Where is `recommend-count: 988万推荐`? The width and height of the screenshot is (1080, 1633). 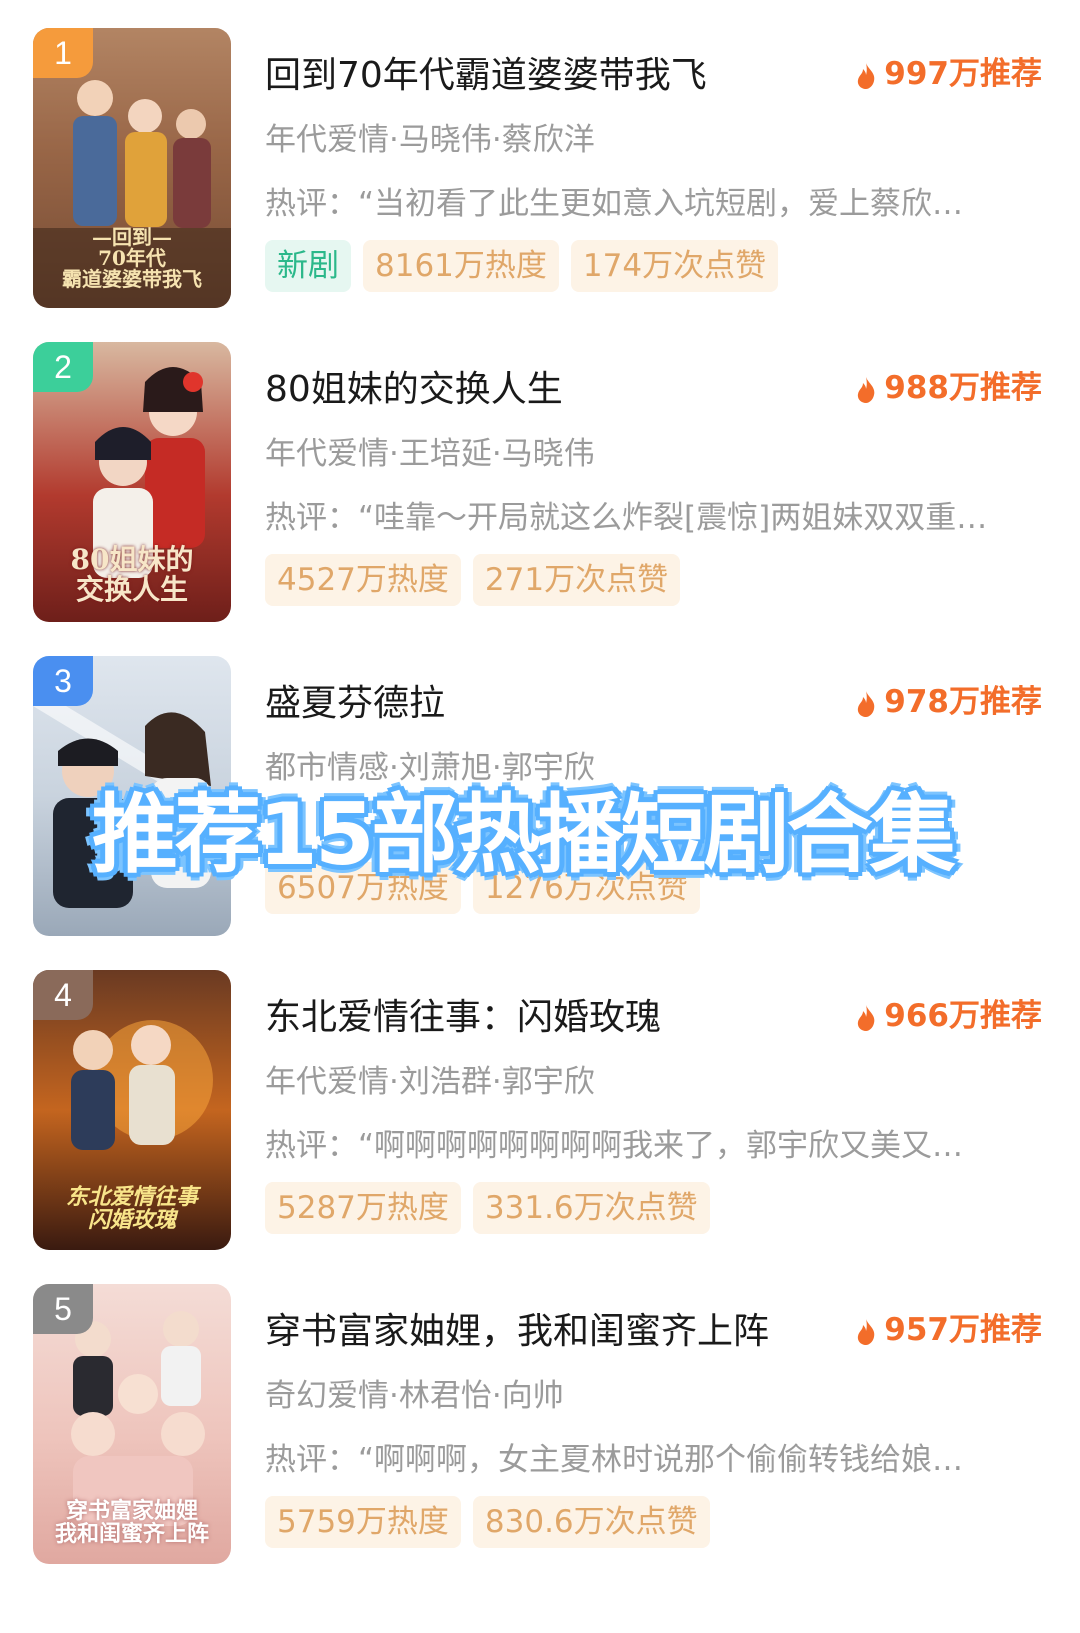
recommend-count: 988万推荐 is located at coordinates (949, 384).